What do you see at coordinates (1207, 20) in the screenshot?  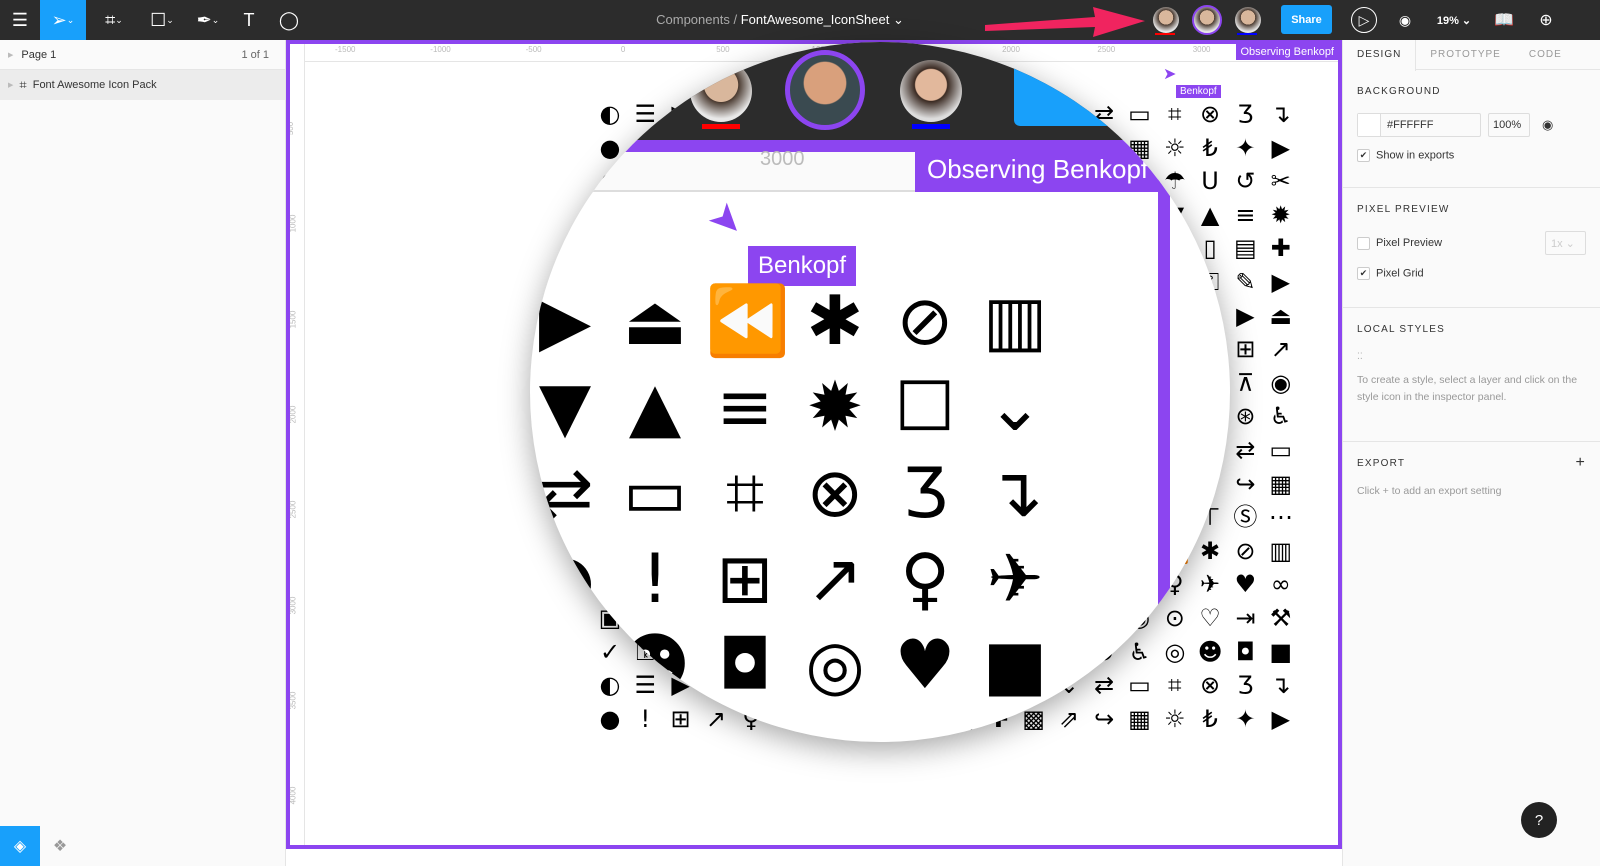 I see `avatar-observed` at bounding box center [1207, 20].